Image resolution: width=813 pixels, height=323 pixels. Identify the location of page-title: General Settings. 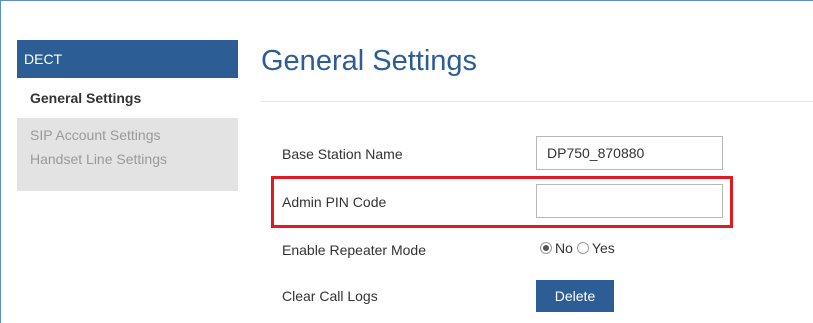
(369, 61).